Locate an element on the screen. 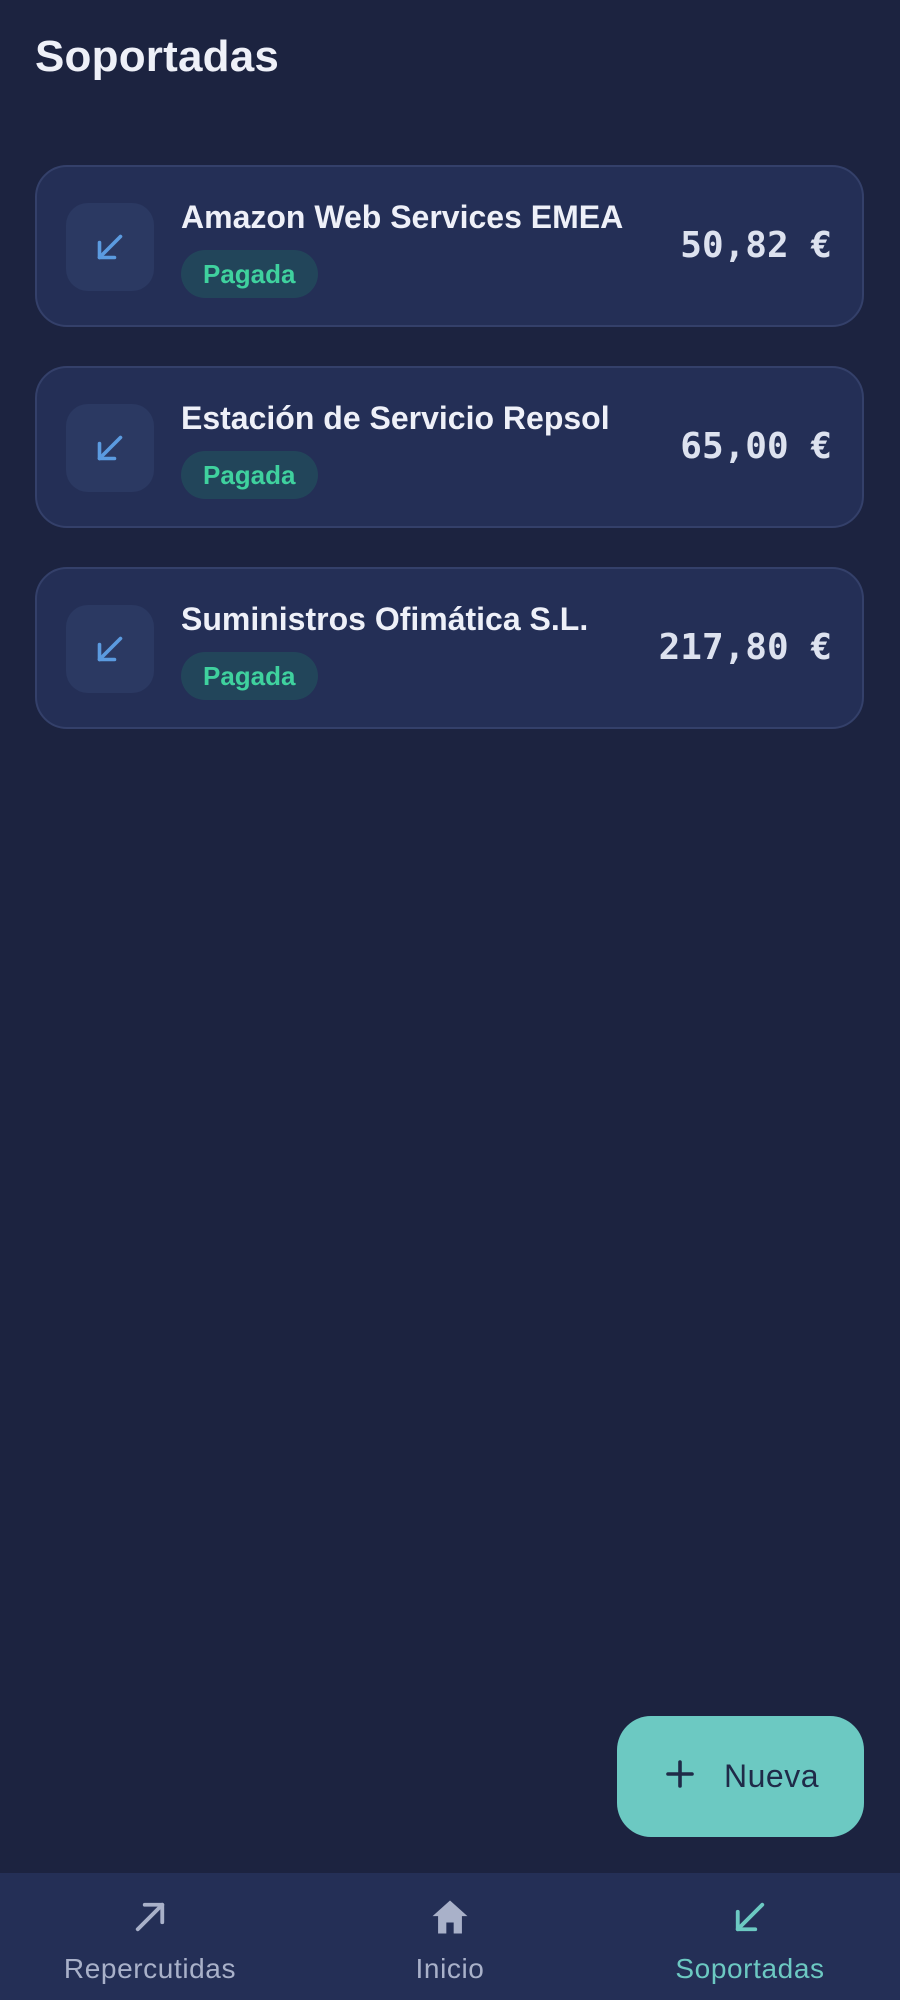  nav-label: Inicio is located at coordinates (450, 1968).